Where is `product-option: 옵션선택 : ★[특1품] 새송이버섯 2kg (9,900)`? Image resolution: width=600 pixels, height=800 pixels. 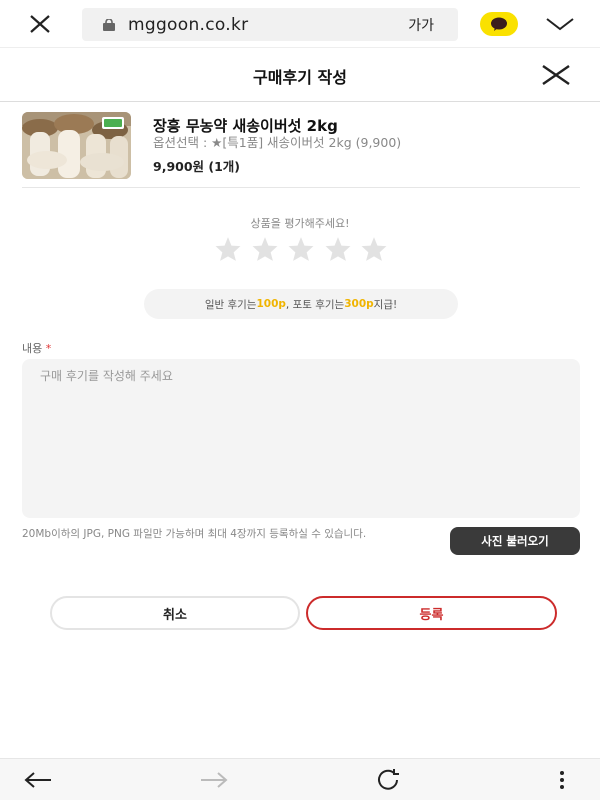 product-option: 옵션선택 : ★[특1품] 새송이버섯 2kg (9,900) is located at coordinates (277, 142).